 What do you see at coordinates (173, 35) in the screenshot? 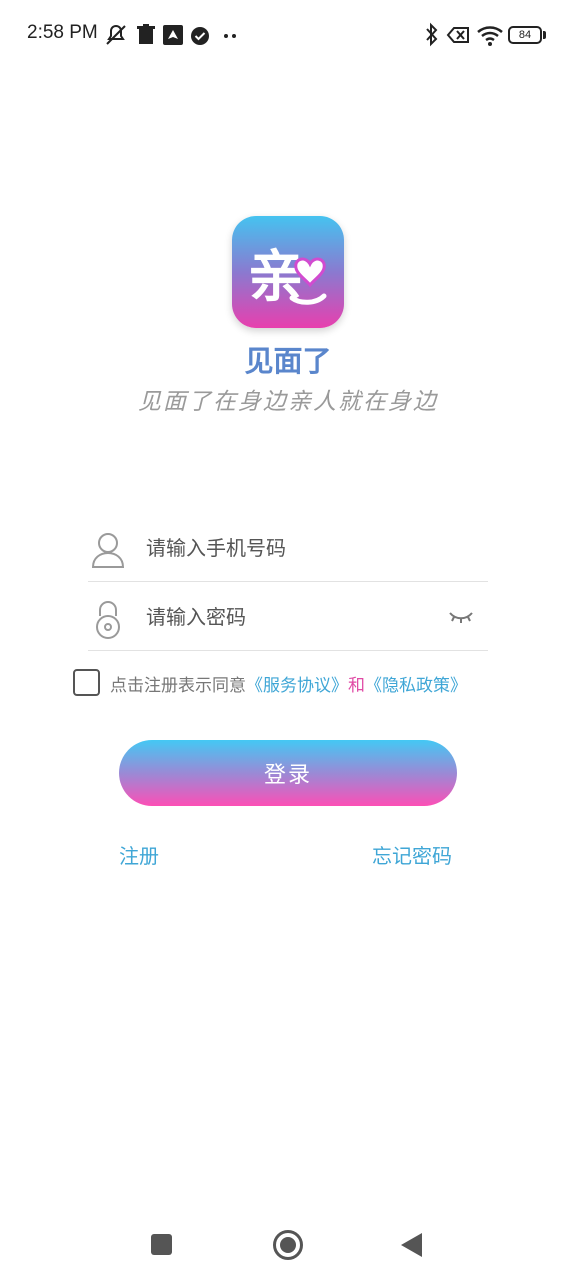
I see `navigation-icon` at bounding box center [173, 35].